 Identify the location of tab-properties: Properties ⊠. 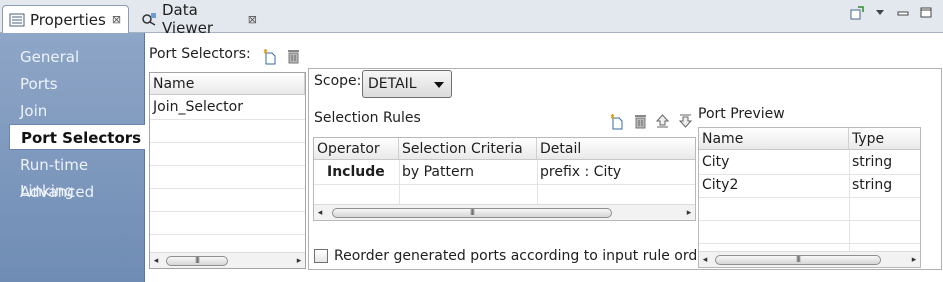
(65, 19).